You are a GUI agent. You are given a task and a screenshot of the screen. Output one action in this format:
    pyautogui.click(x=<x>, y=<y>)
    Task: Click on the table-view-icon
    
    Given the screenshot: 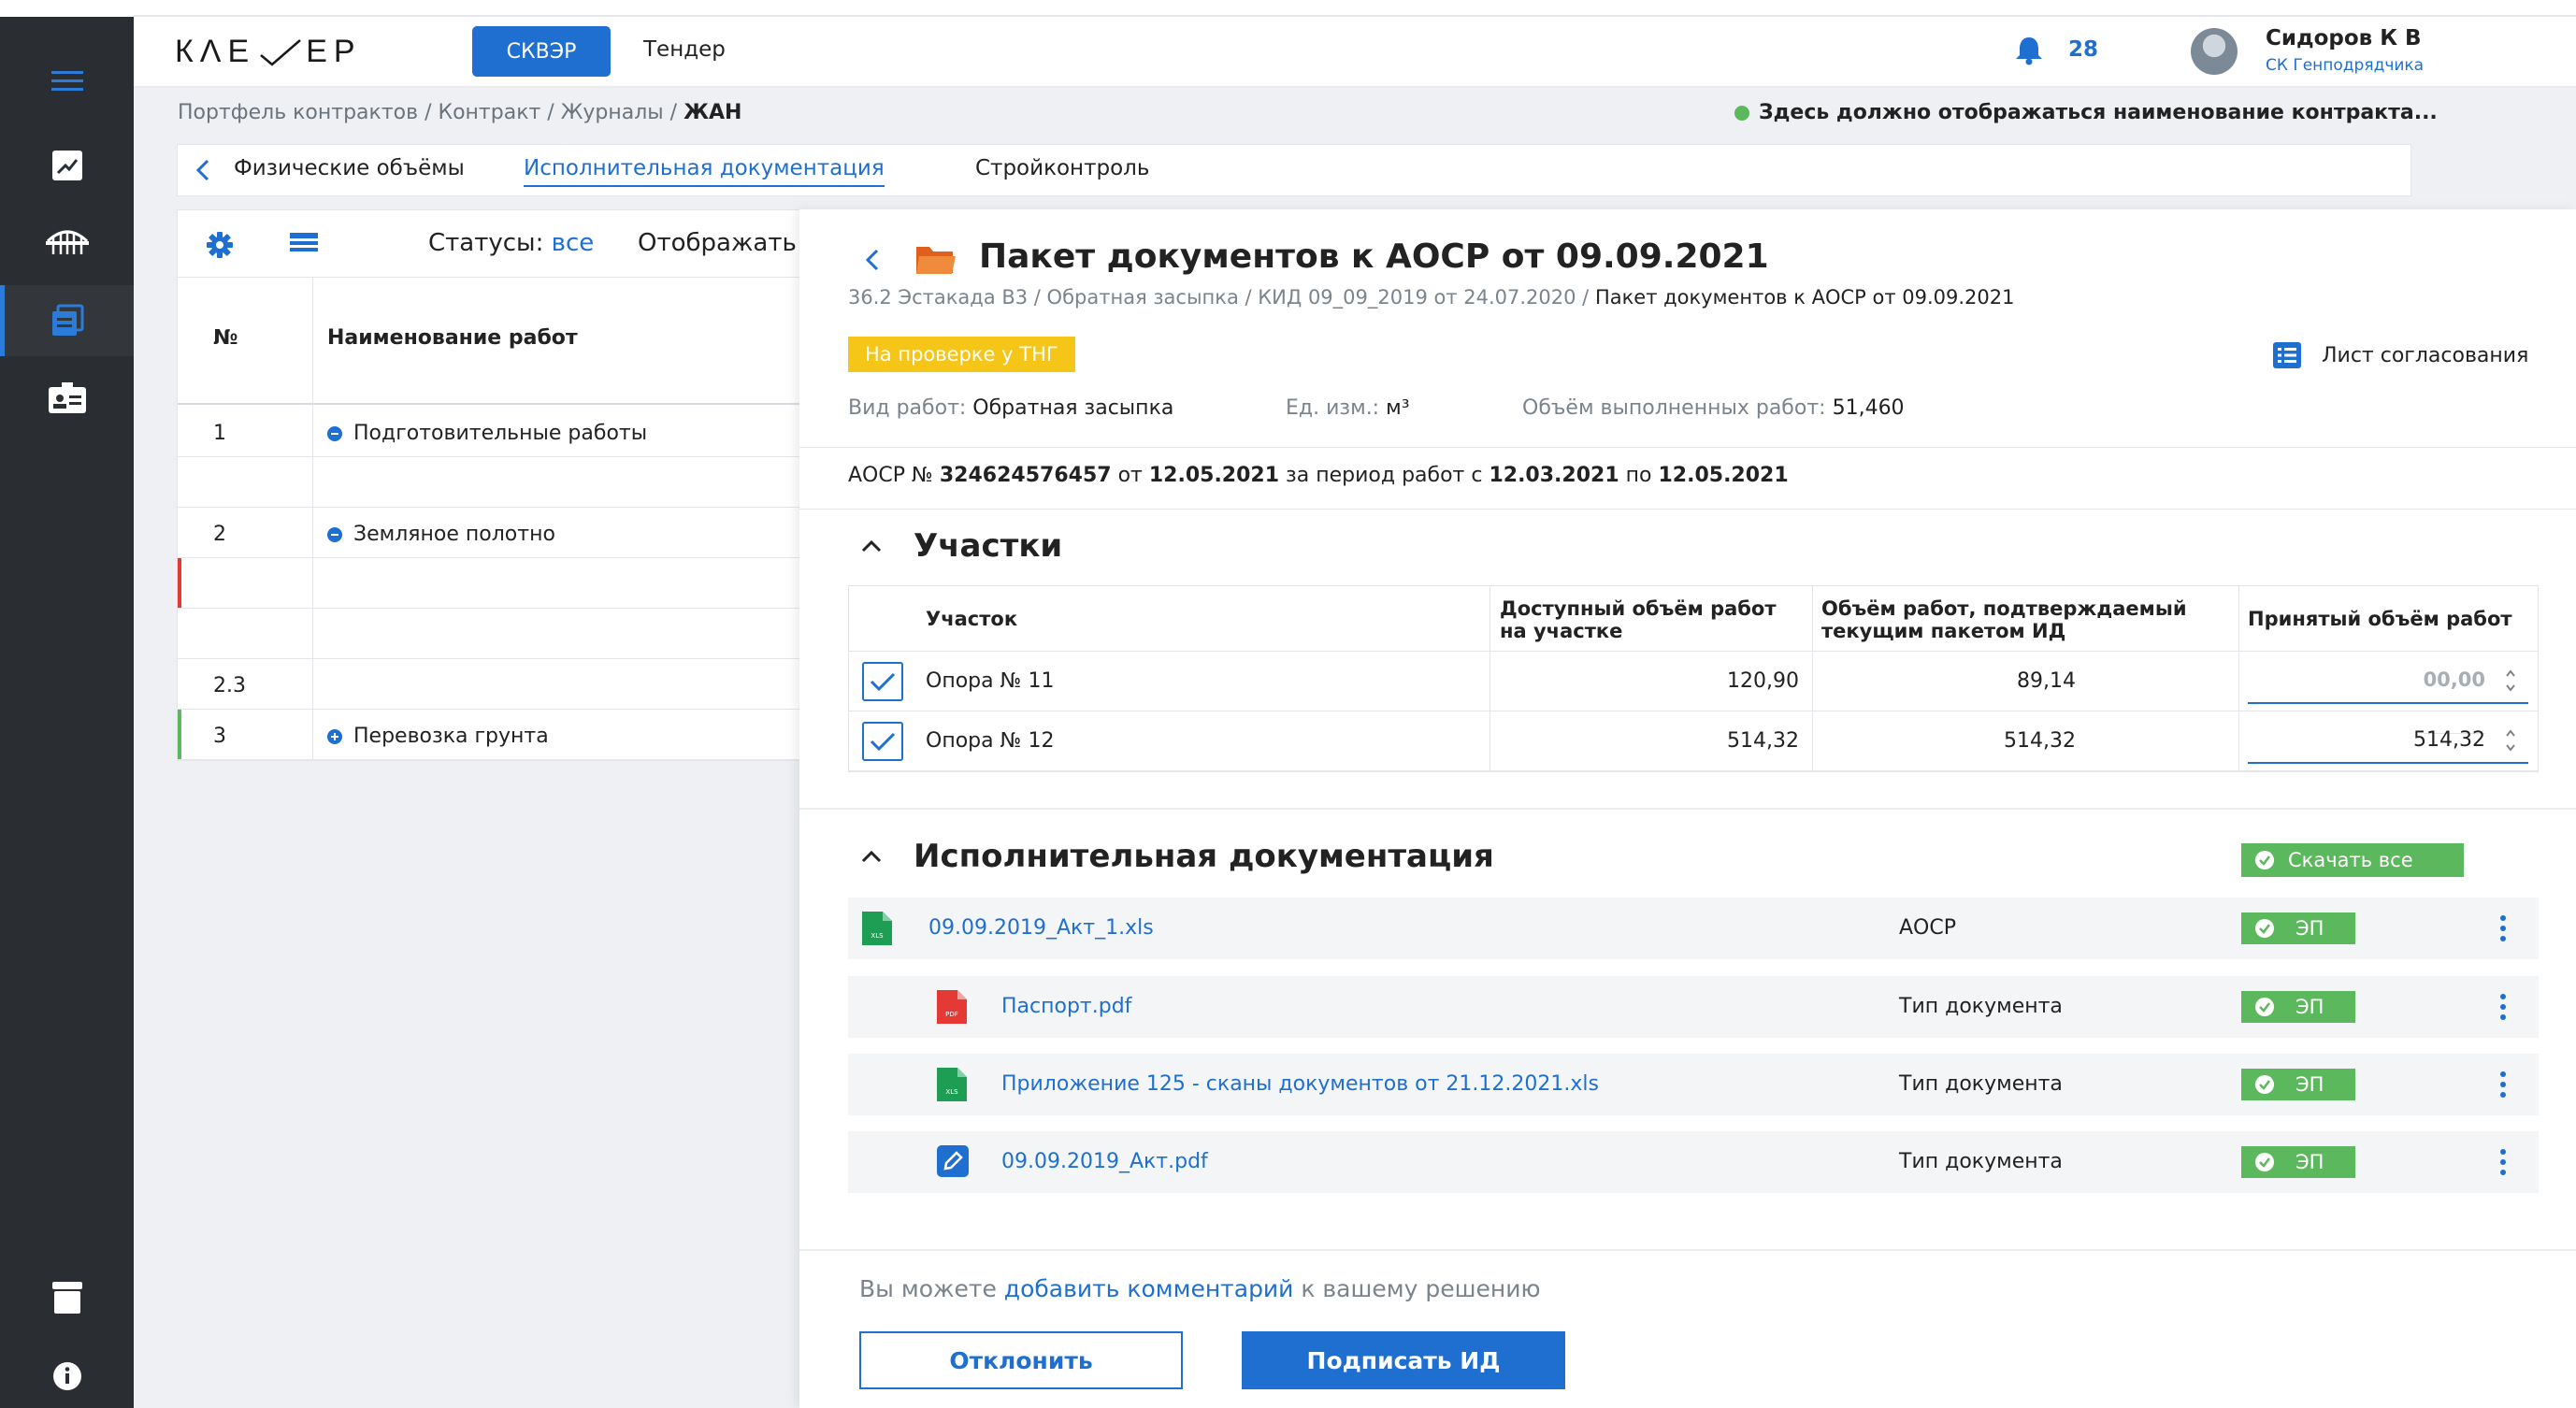 What is the action you would take?
    pyautogui.click(x=304, y=246)
    